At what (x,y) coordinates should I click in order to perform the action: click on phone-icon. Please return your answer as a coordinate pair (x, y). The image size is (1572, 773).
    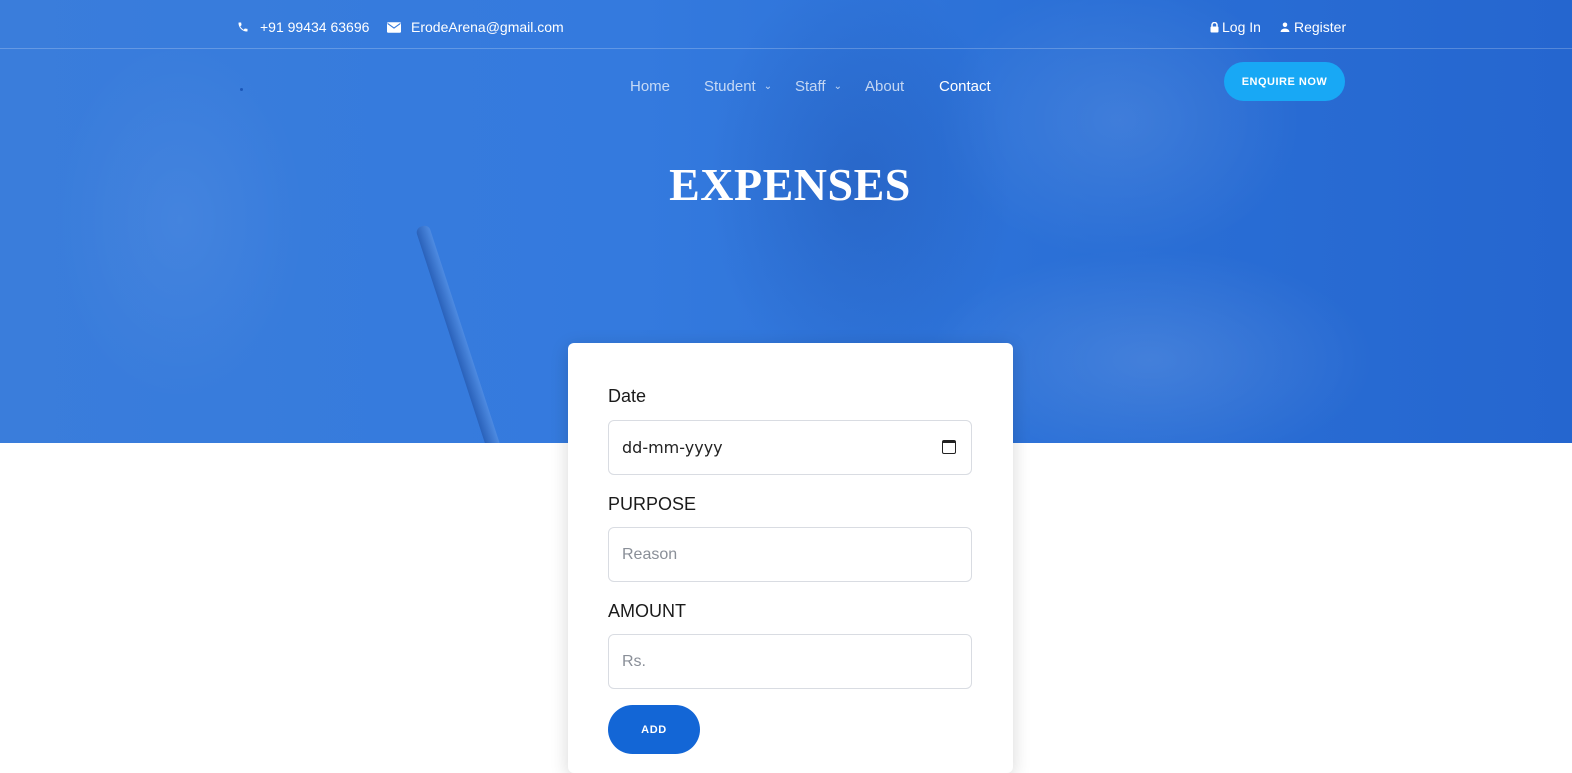
    Looking at the image, I should click on (243, 27).